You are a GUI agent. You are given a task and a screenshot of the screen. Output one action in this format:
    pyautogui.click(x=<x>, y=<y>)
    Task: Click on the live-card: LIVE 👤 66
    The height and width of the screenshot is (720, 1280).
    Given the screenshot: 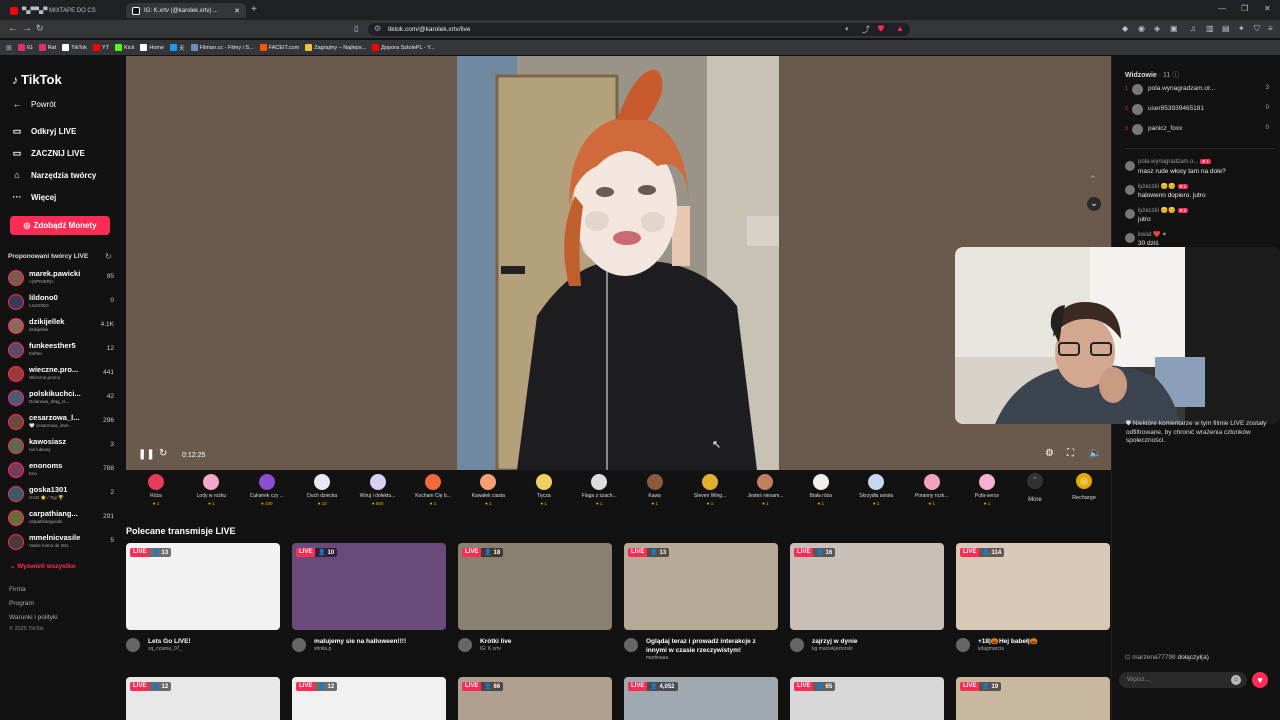 What is the action you would take?
    pyautogui.click(x=535, y=698)
    